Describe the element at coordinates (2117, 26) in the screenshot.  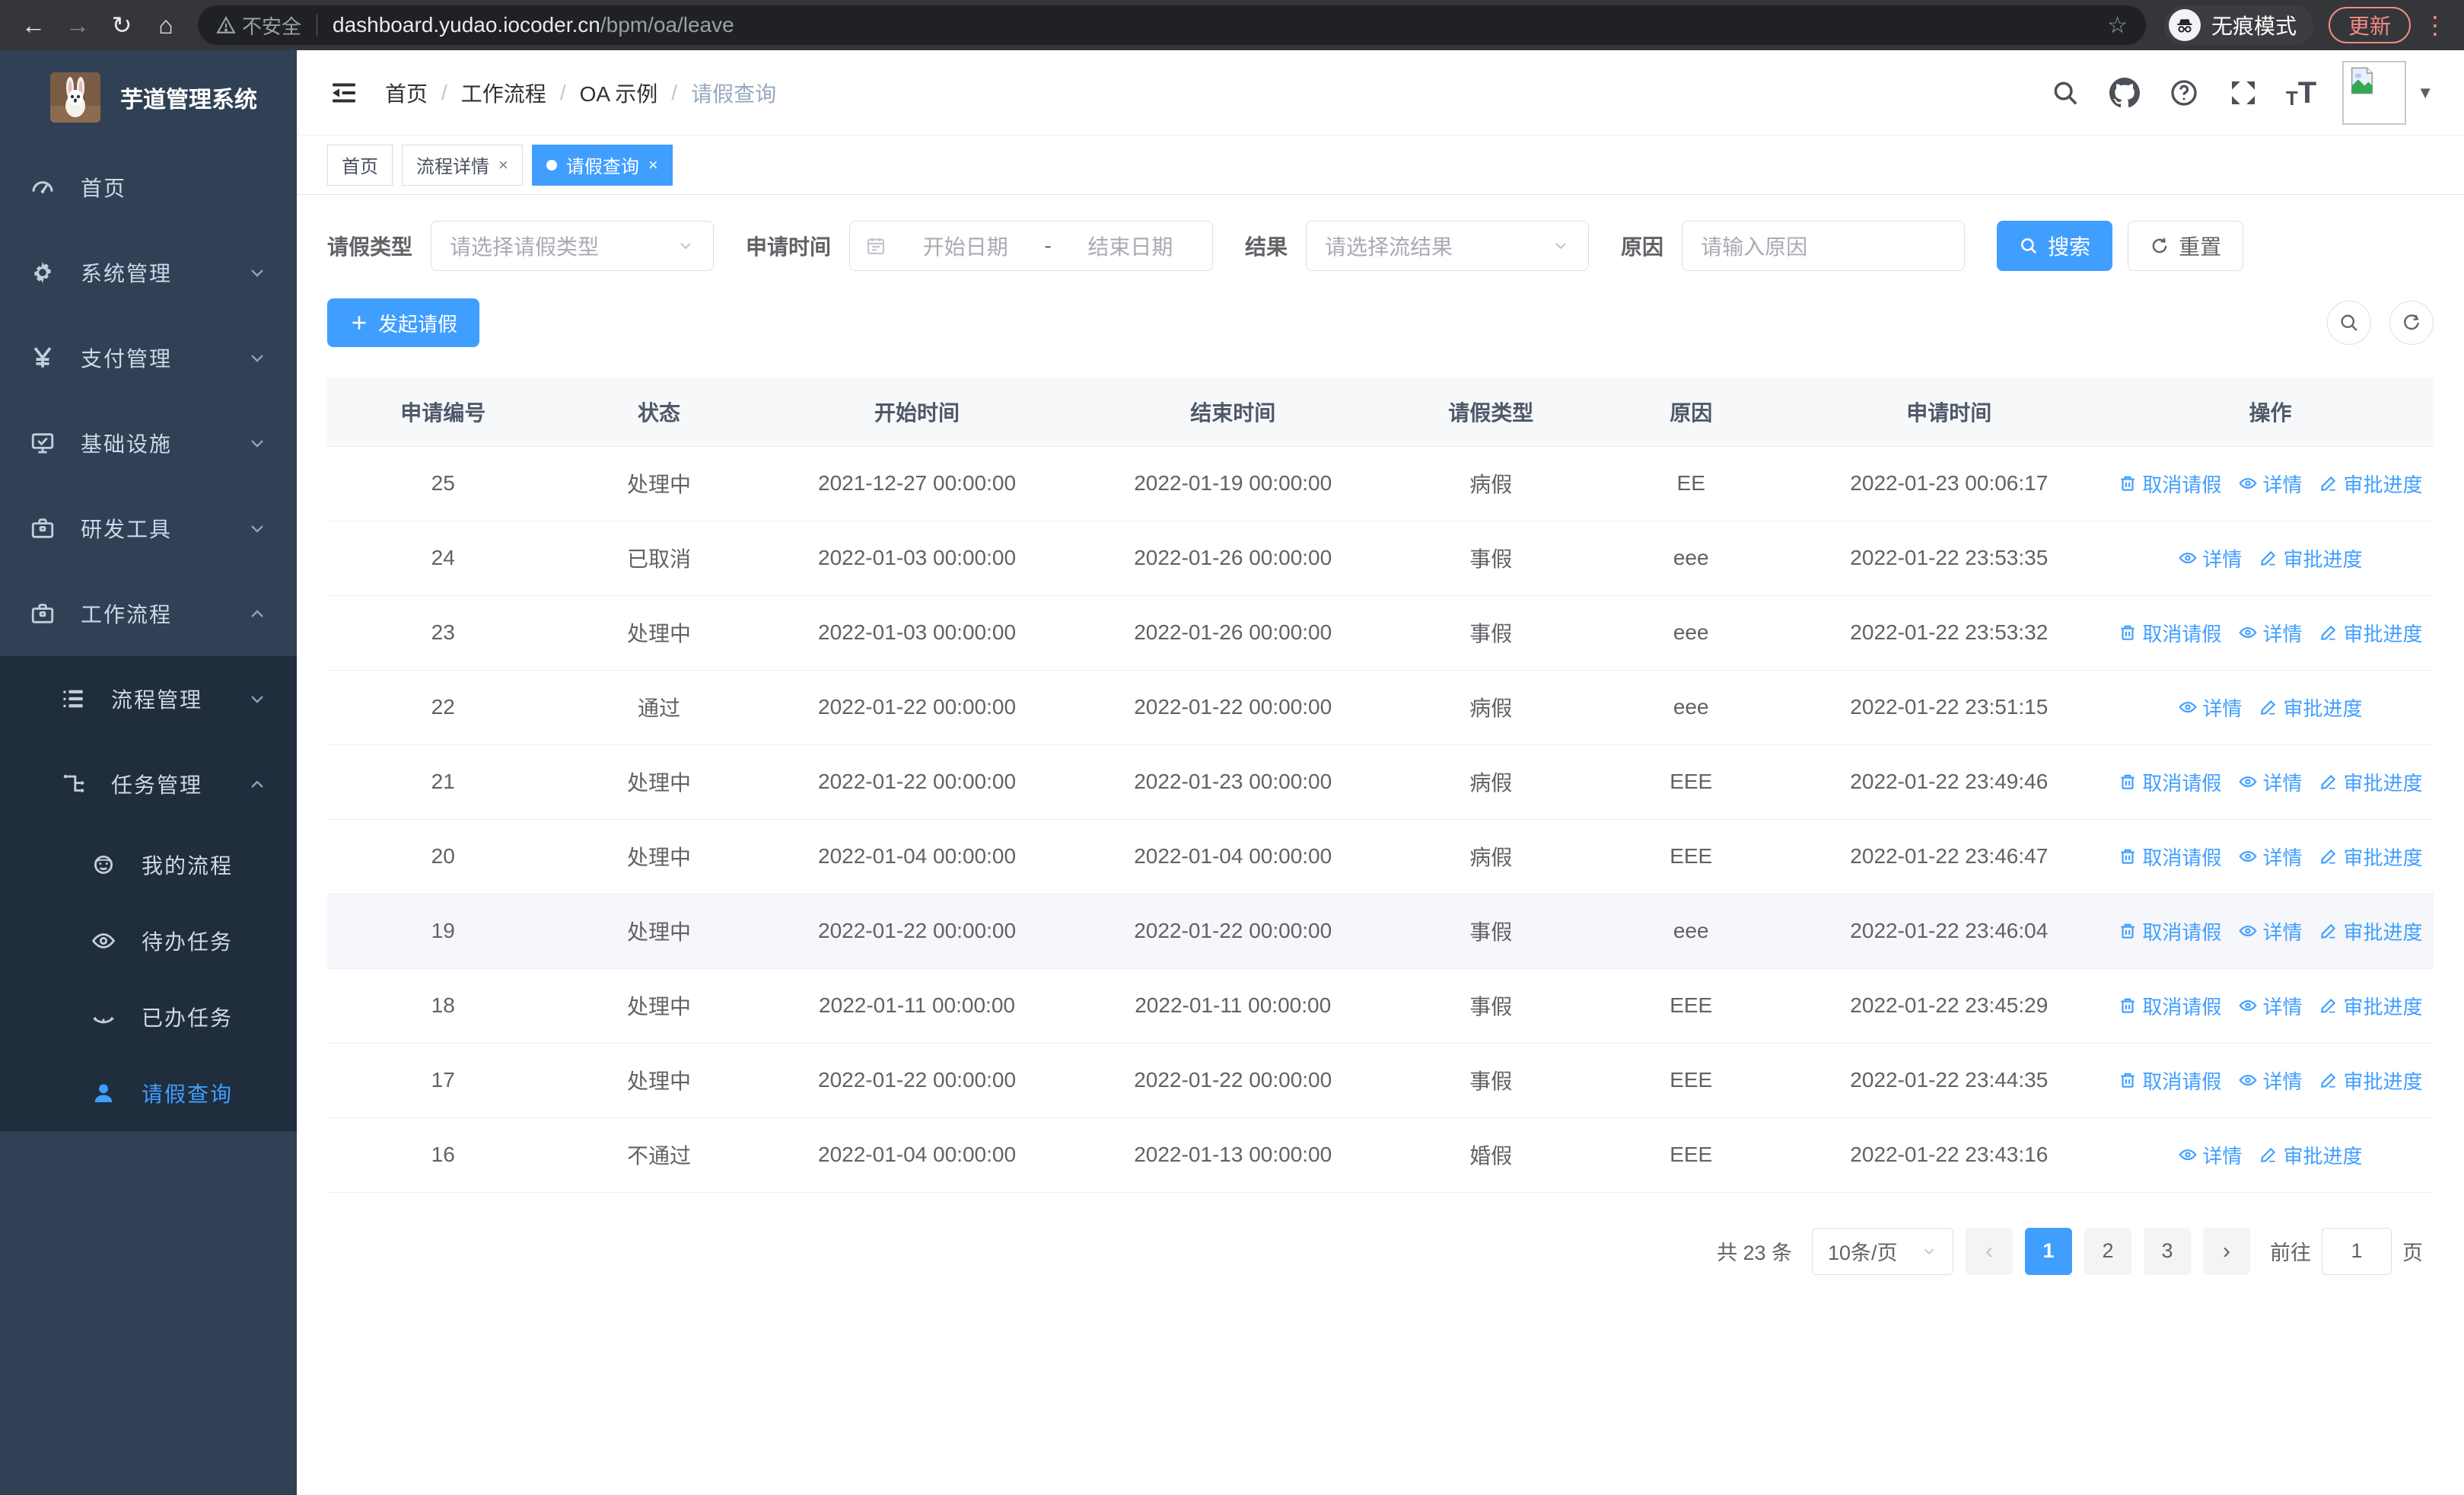
I see `bookmark-star-icon: ☆` at that location.